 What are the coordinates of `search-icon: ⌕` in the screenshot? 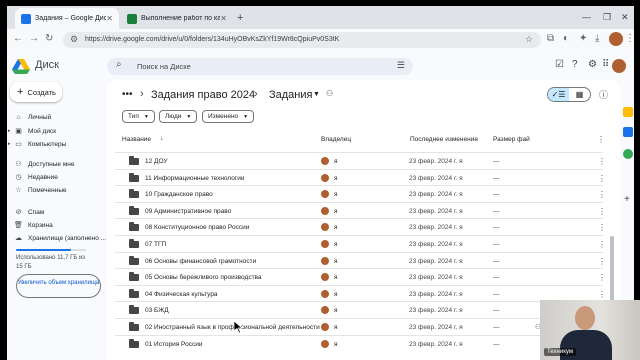 It's located at (119, 64).